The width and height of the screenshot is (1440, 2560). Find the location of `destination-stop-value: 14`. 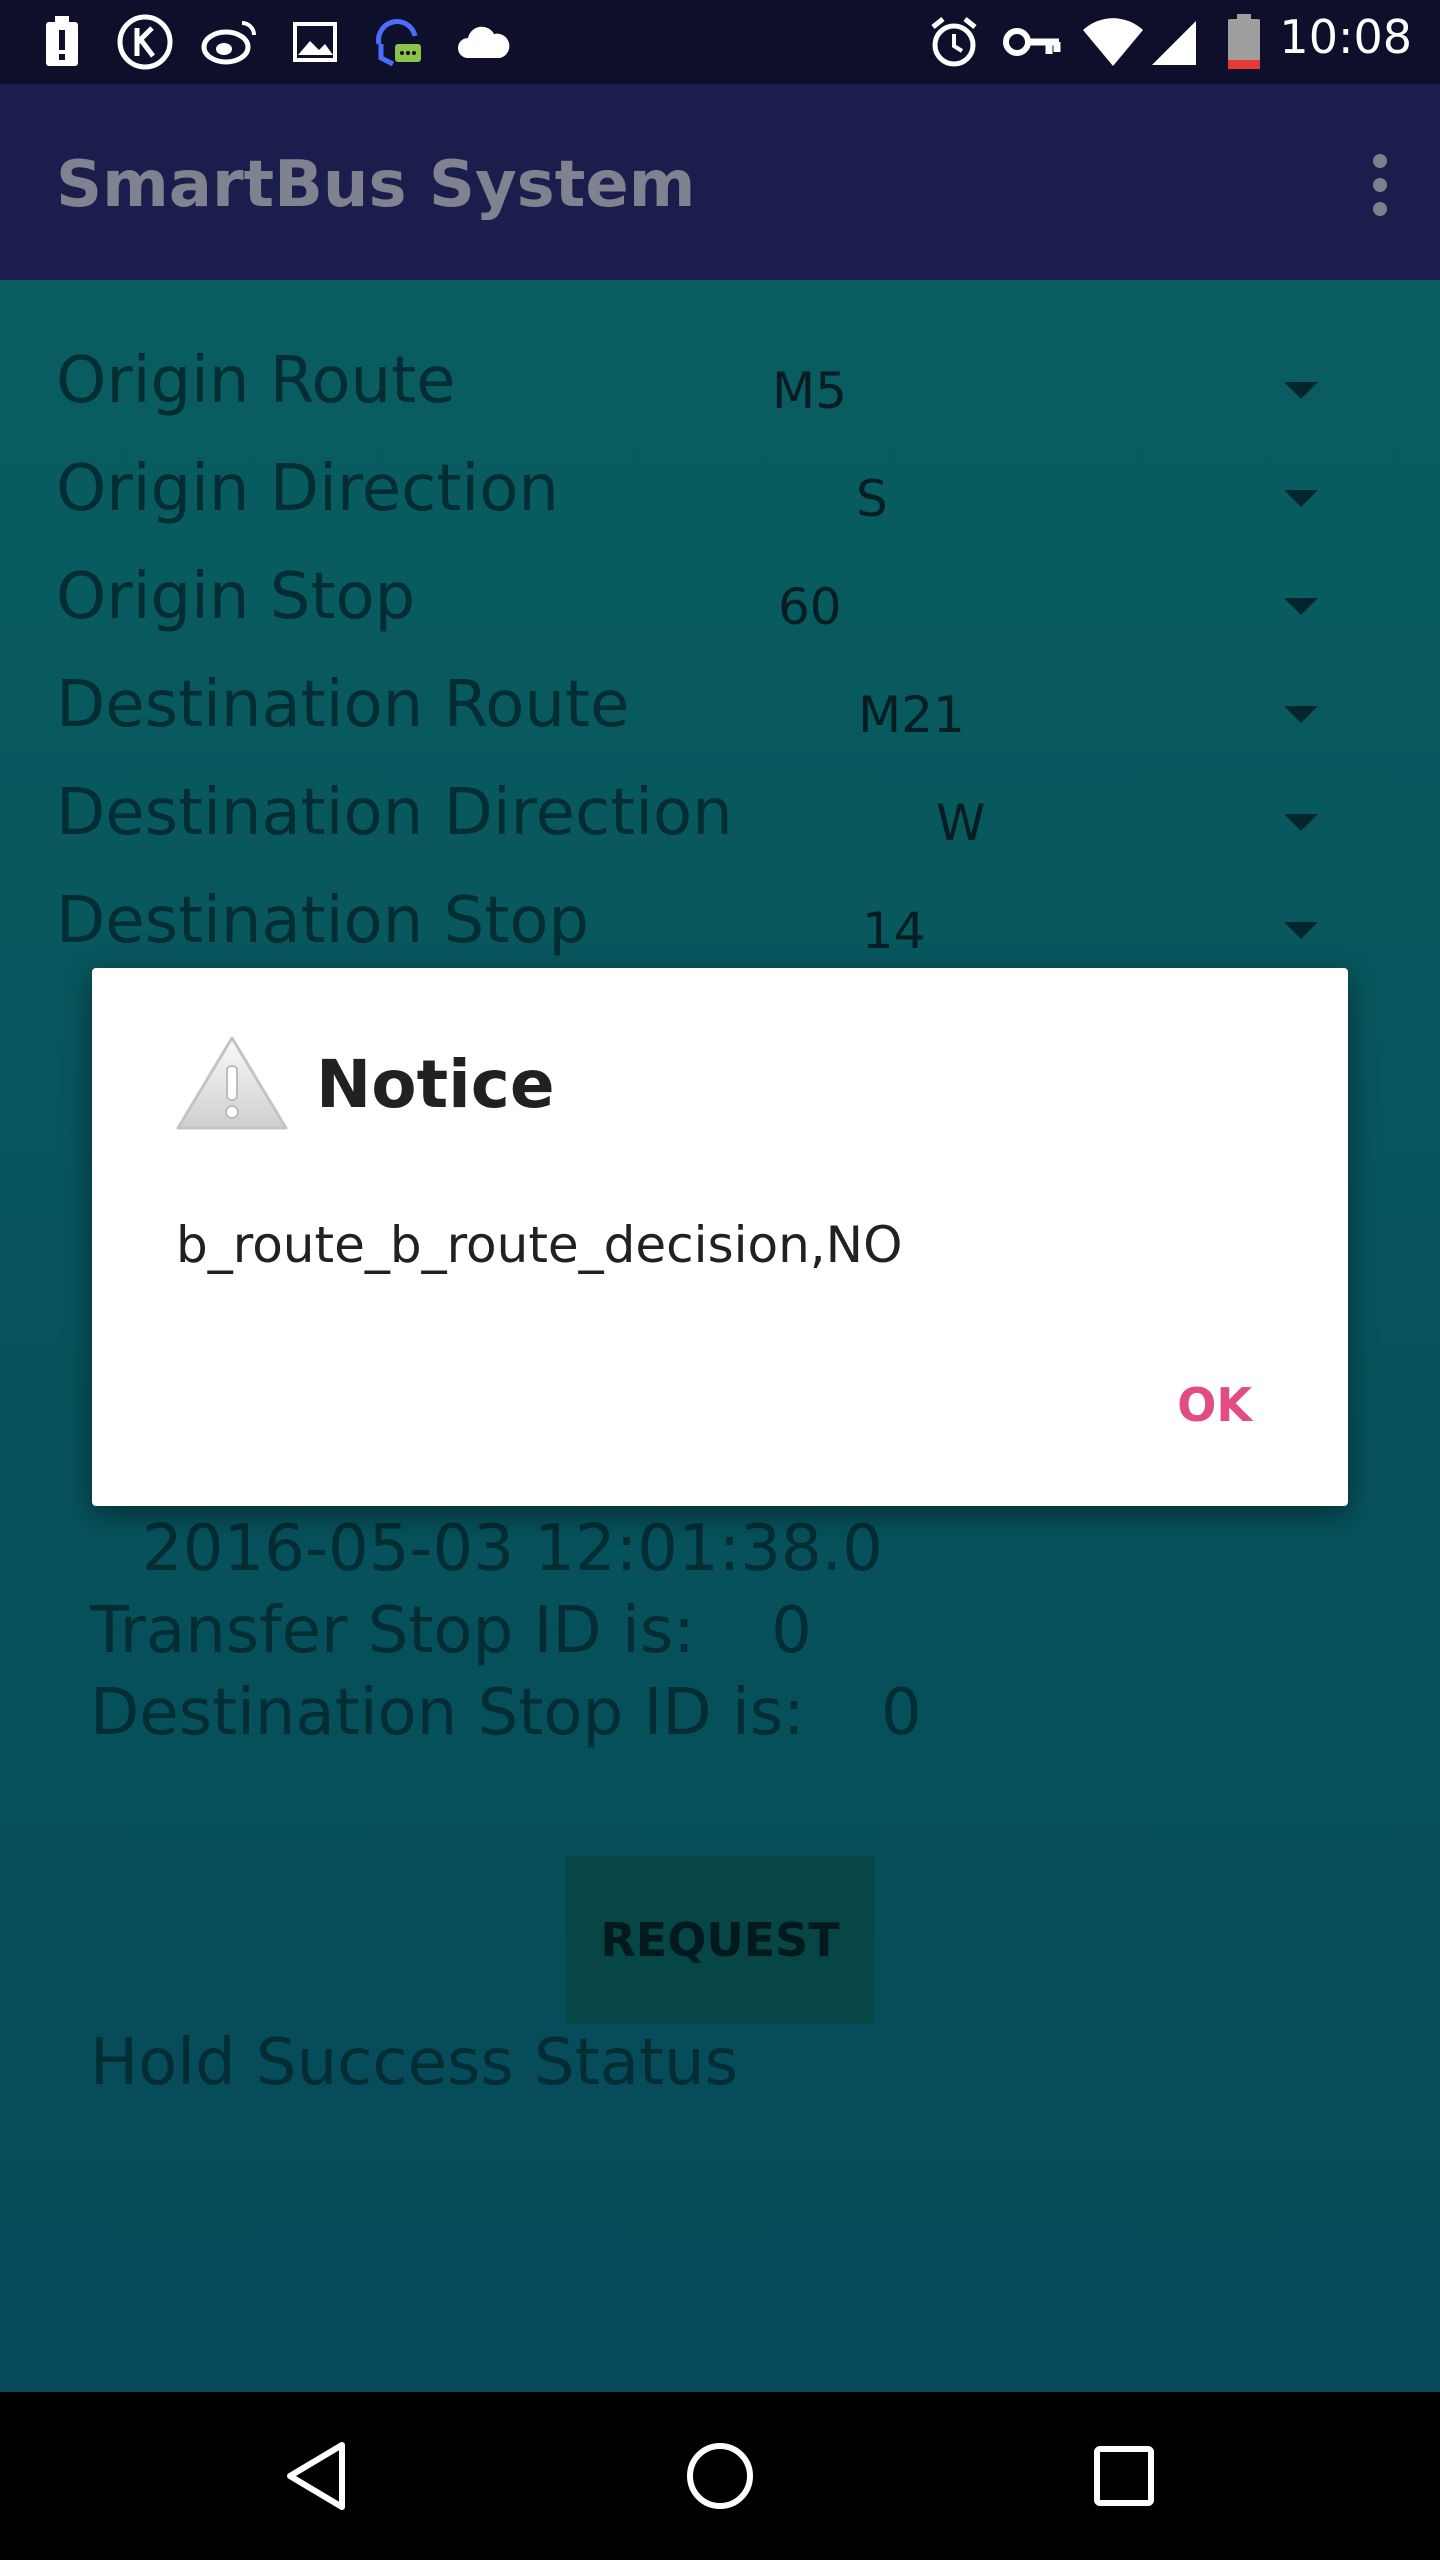

destination-stop-value: 14 is located at coordinates (894, 931).